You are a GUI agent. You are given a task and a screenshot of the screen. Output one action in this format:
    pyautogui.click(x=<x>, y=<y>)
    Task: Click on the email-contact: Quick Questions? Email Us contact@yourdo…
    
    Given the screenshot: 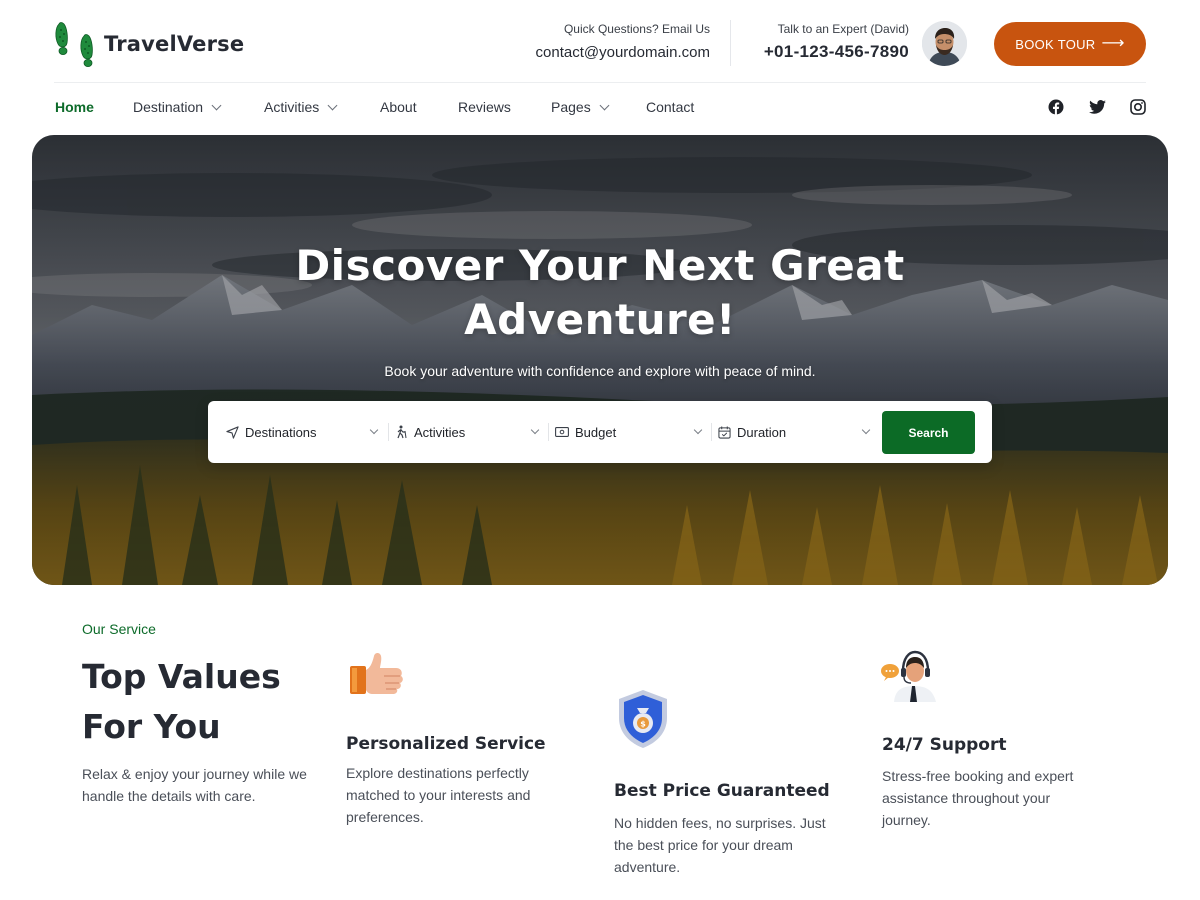 What is the action you would take?
    pyautogui.click(x=623, y=41)
    